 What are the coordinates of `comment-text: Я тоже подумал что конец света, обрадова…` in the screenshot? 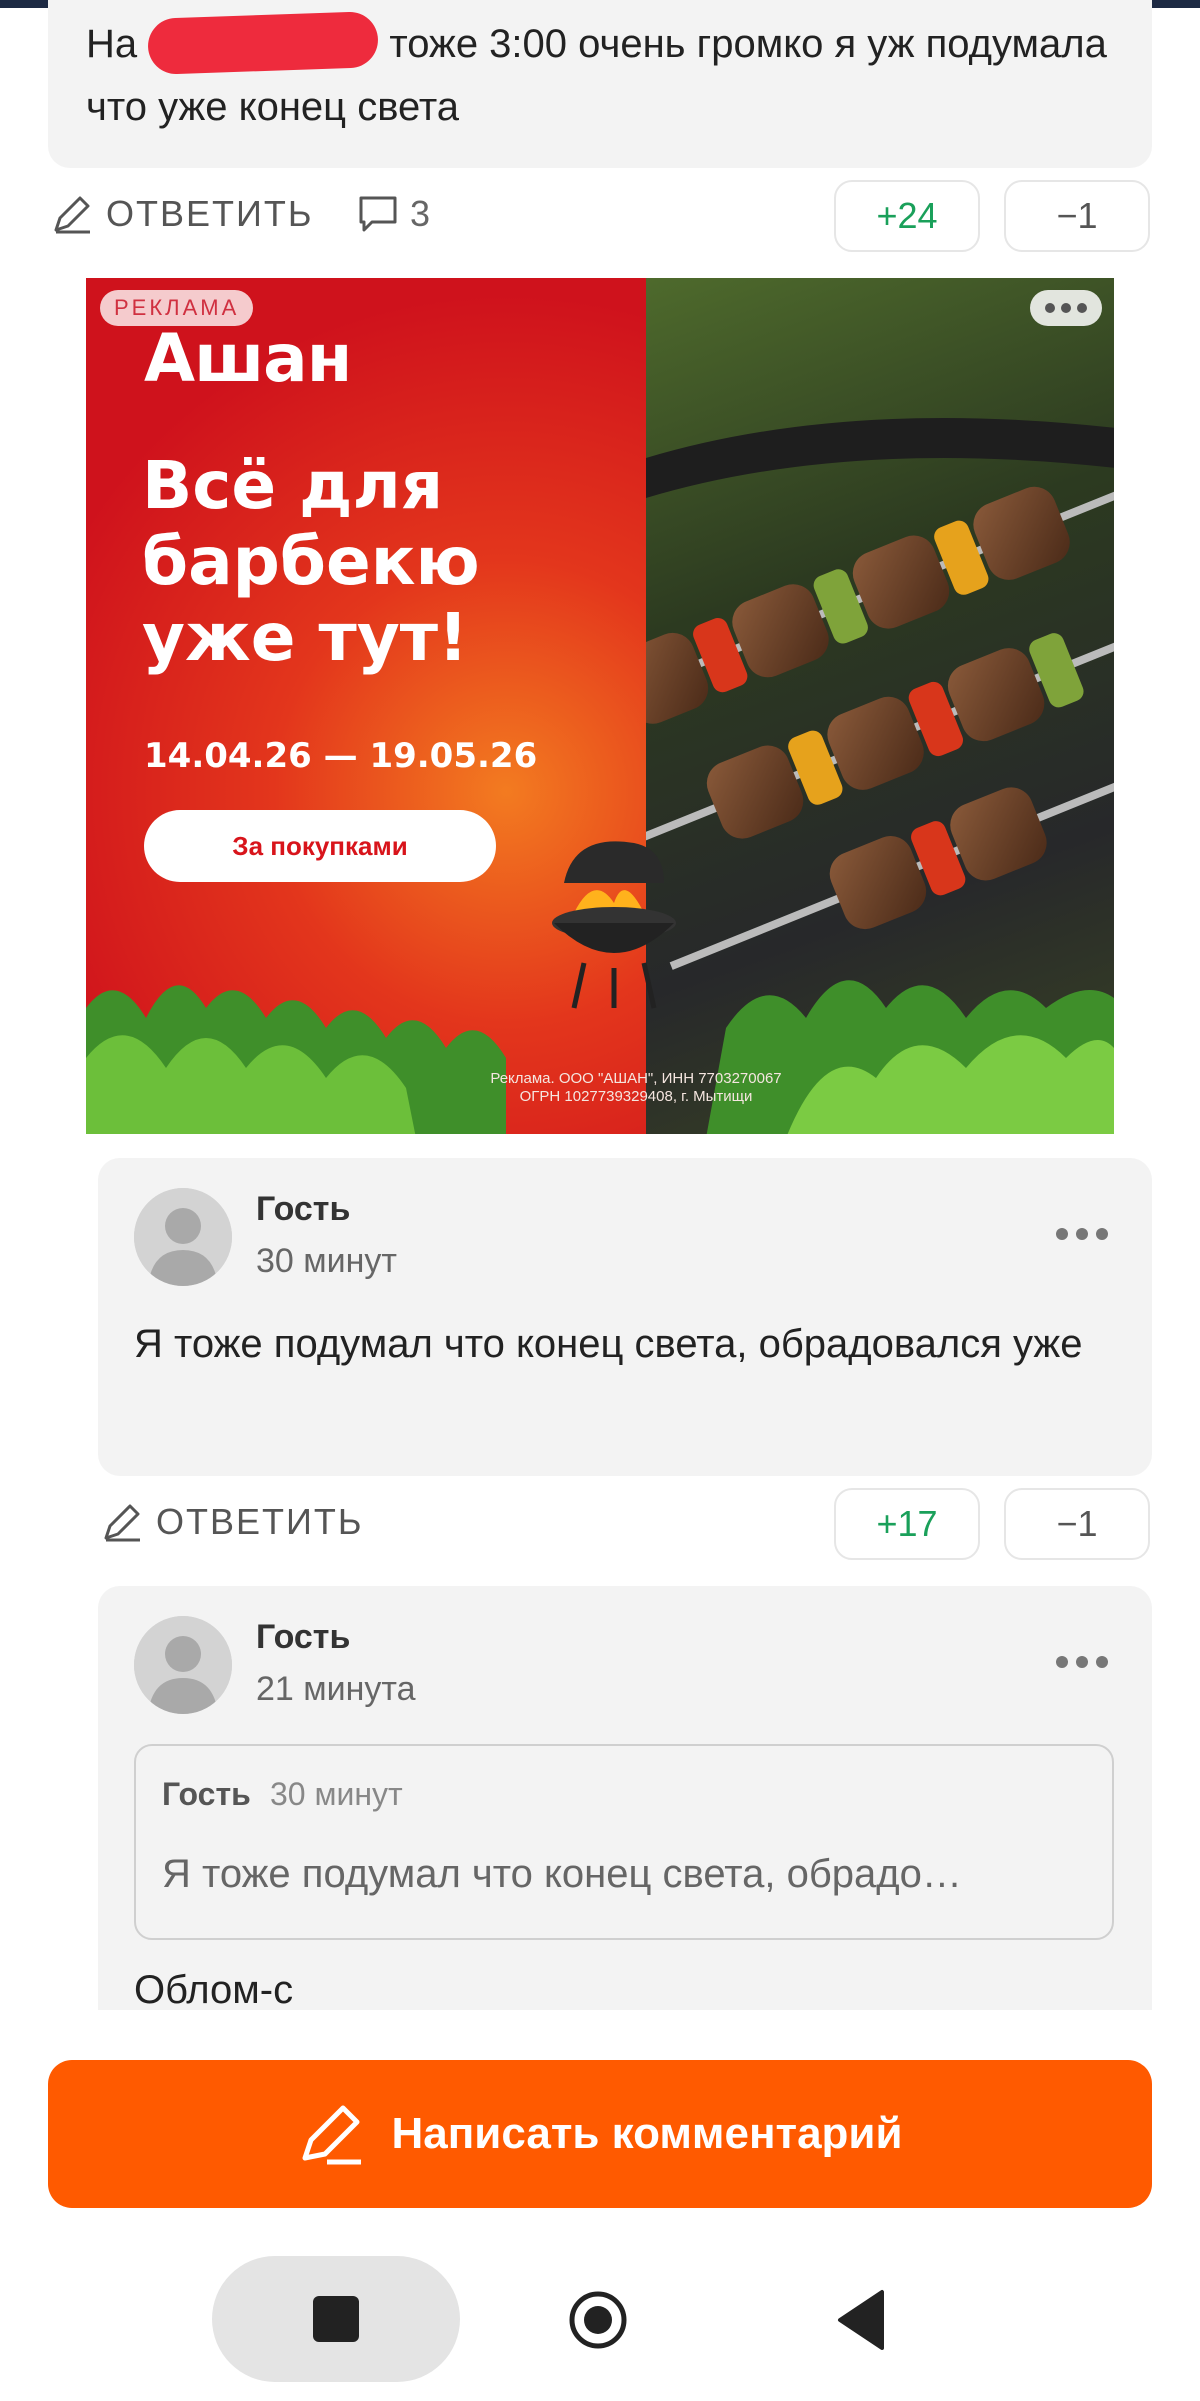 It's located at (608, 1344).